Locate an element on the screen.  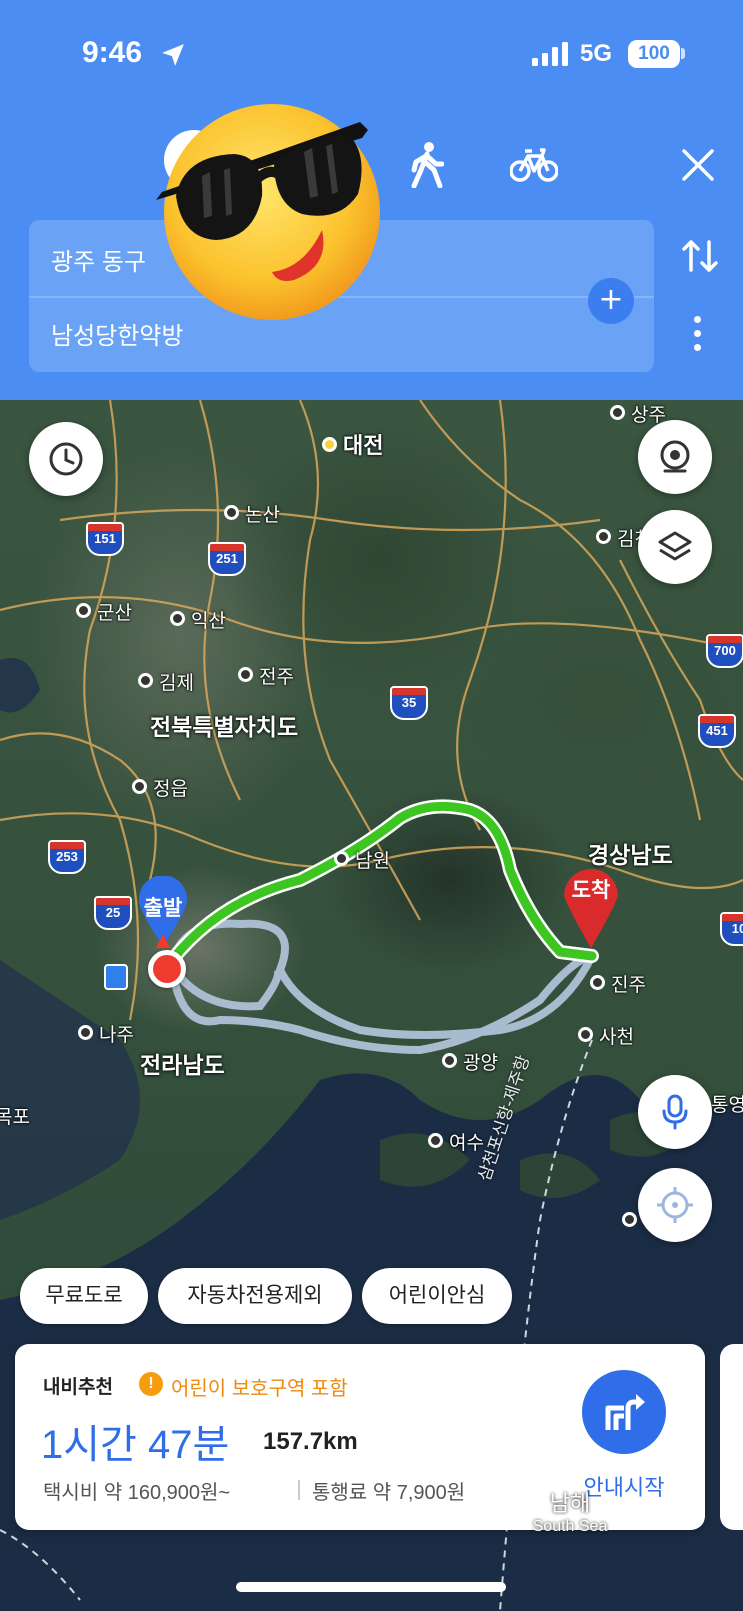
route-duration: 1시간 47분 is located at coordinates (135, 1445).